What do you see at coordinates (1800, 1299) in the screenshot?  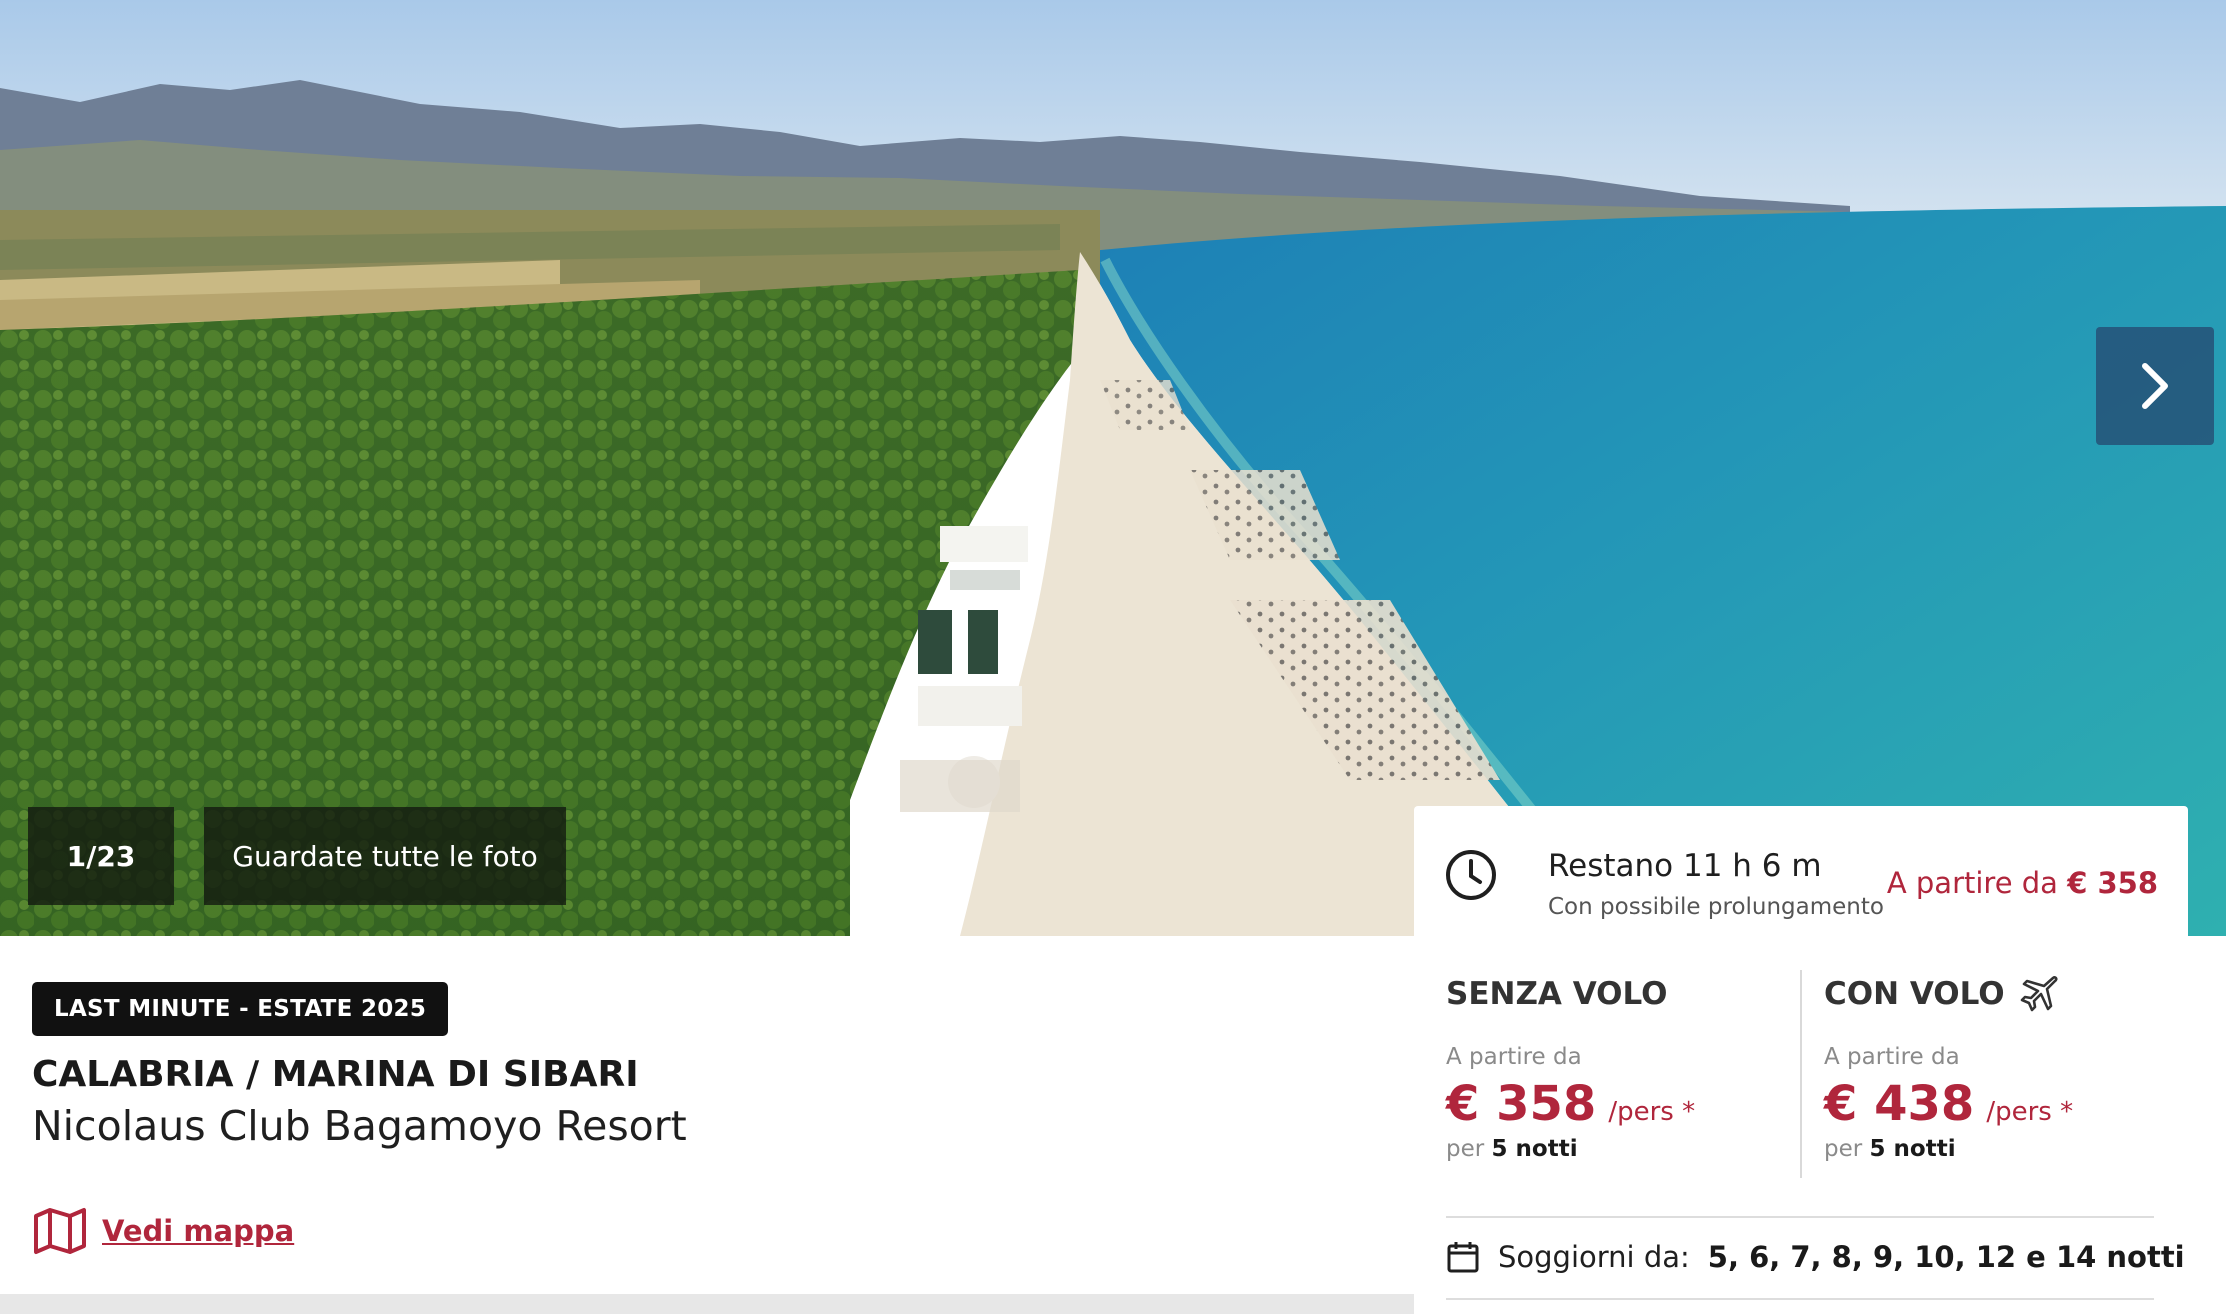 I see `card-separator-bottom` at bounding box center [1800, 1299].